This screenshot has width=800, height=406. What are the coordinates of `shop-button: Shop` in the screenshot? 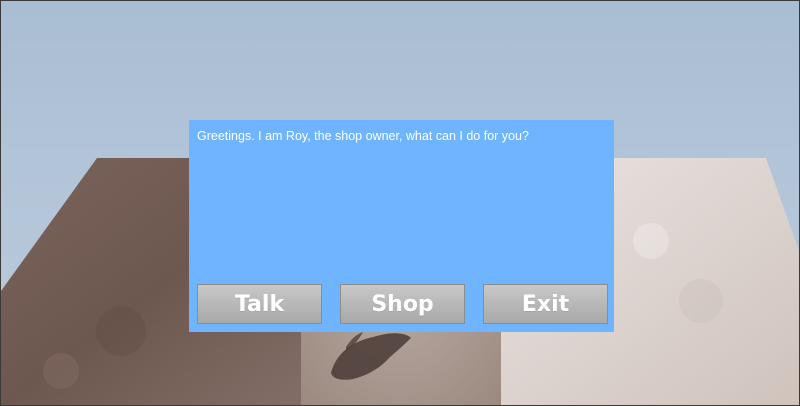 It's located at (402, 304).